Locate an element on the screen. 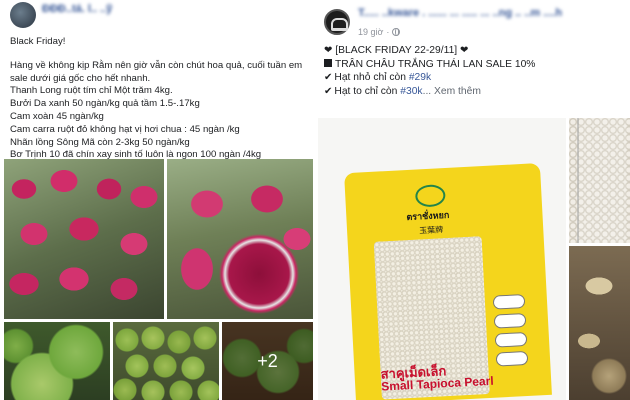 The width and height of the screenshot is (630, 400). photo-more: +2 is located at coordinates (267, 361).